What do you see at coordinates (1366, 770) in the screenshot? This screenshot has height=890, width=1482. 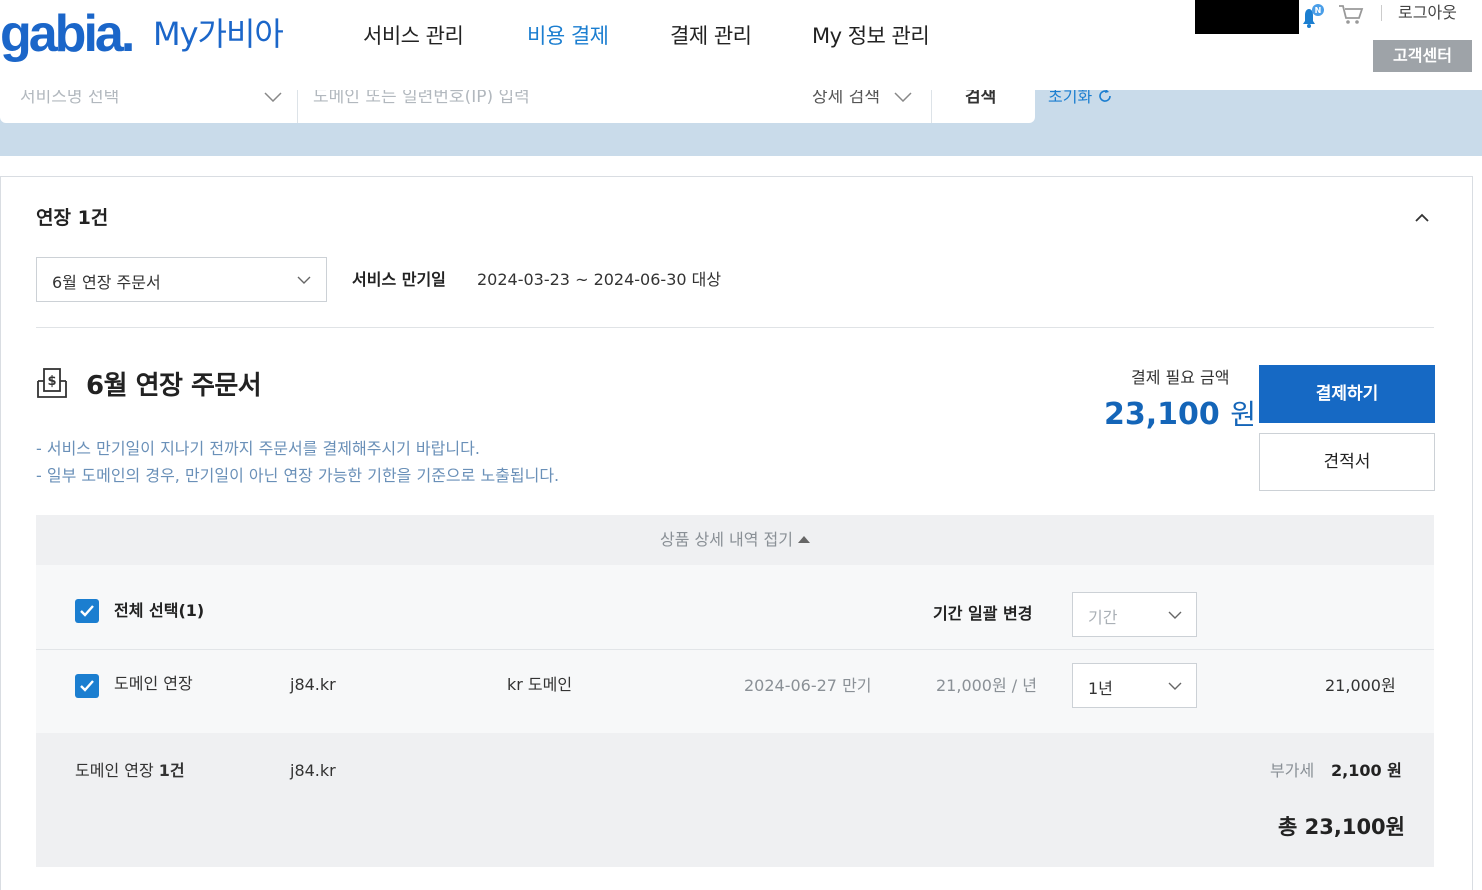 I see `vat-value: 2,100 원` at bounding box center [1366, 770].